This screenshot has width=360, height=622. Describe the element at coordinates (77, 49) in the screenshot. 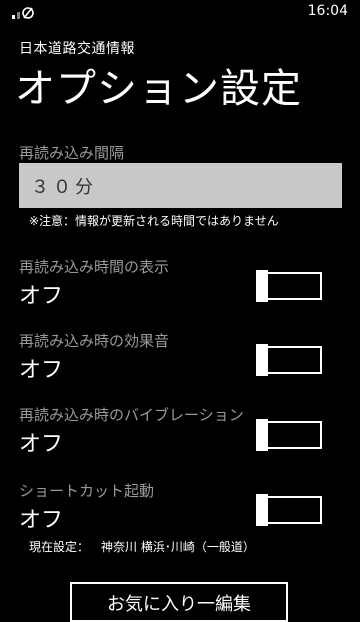

I see `app-name: 日本道路交通情報` at that location.